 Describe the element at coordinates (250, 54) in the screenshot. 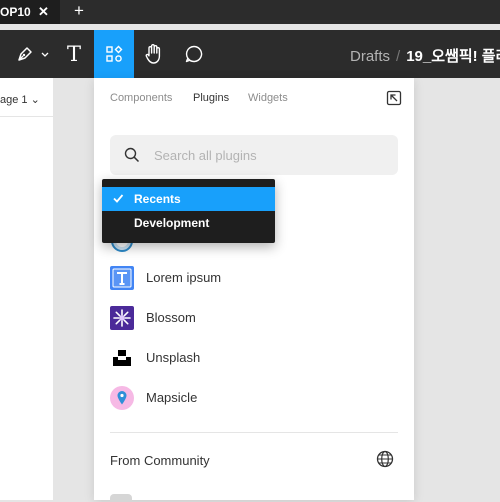

I see `toolbar: T Drafts / 19_오쌤픽! 플러` at that location.